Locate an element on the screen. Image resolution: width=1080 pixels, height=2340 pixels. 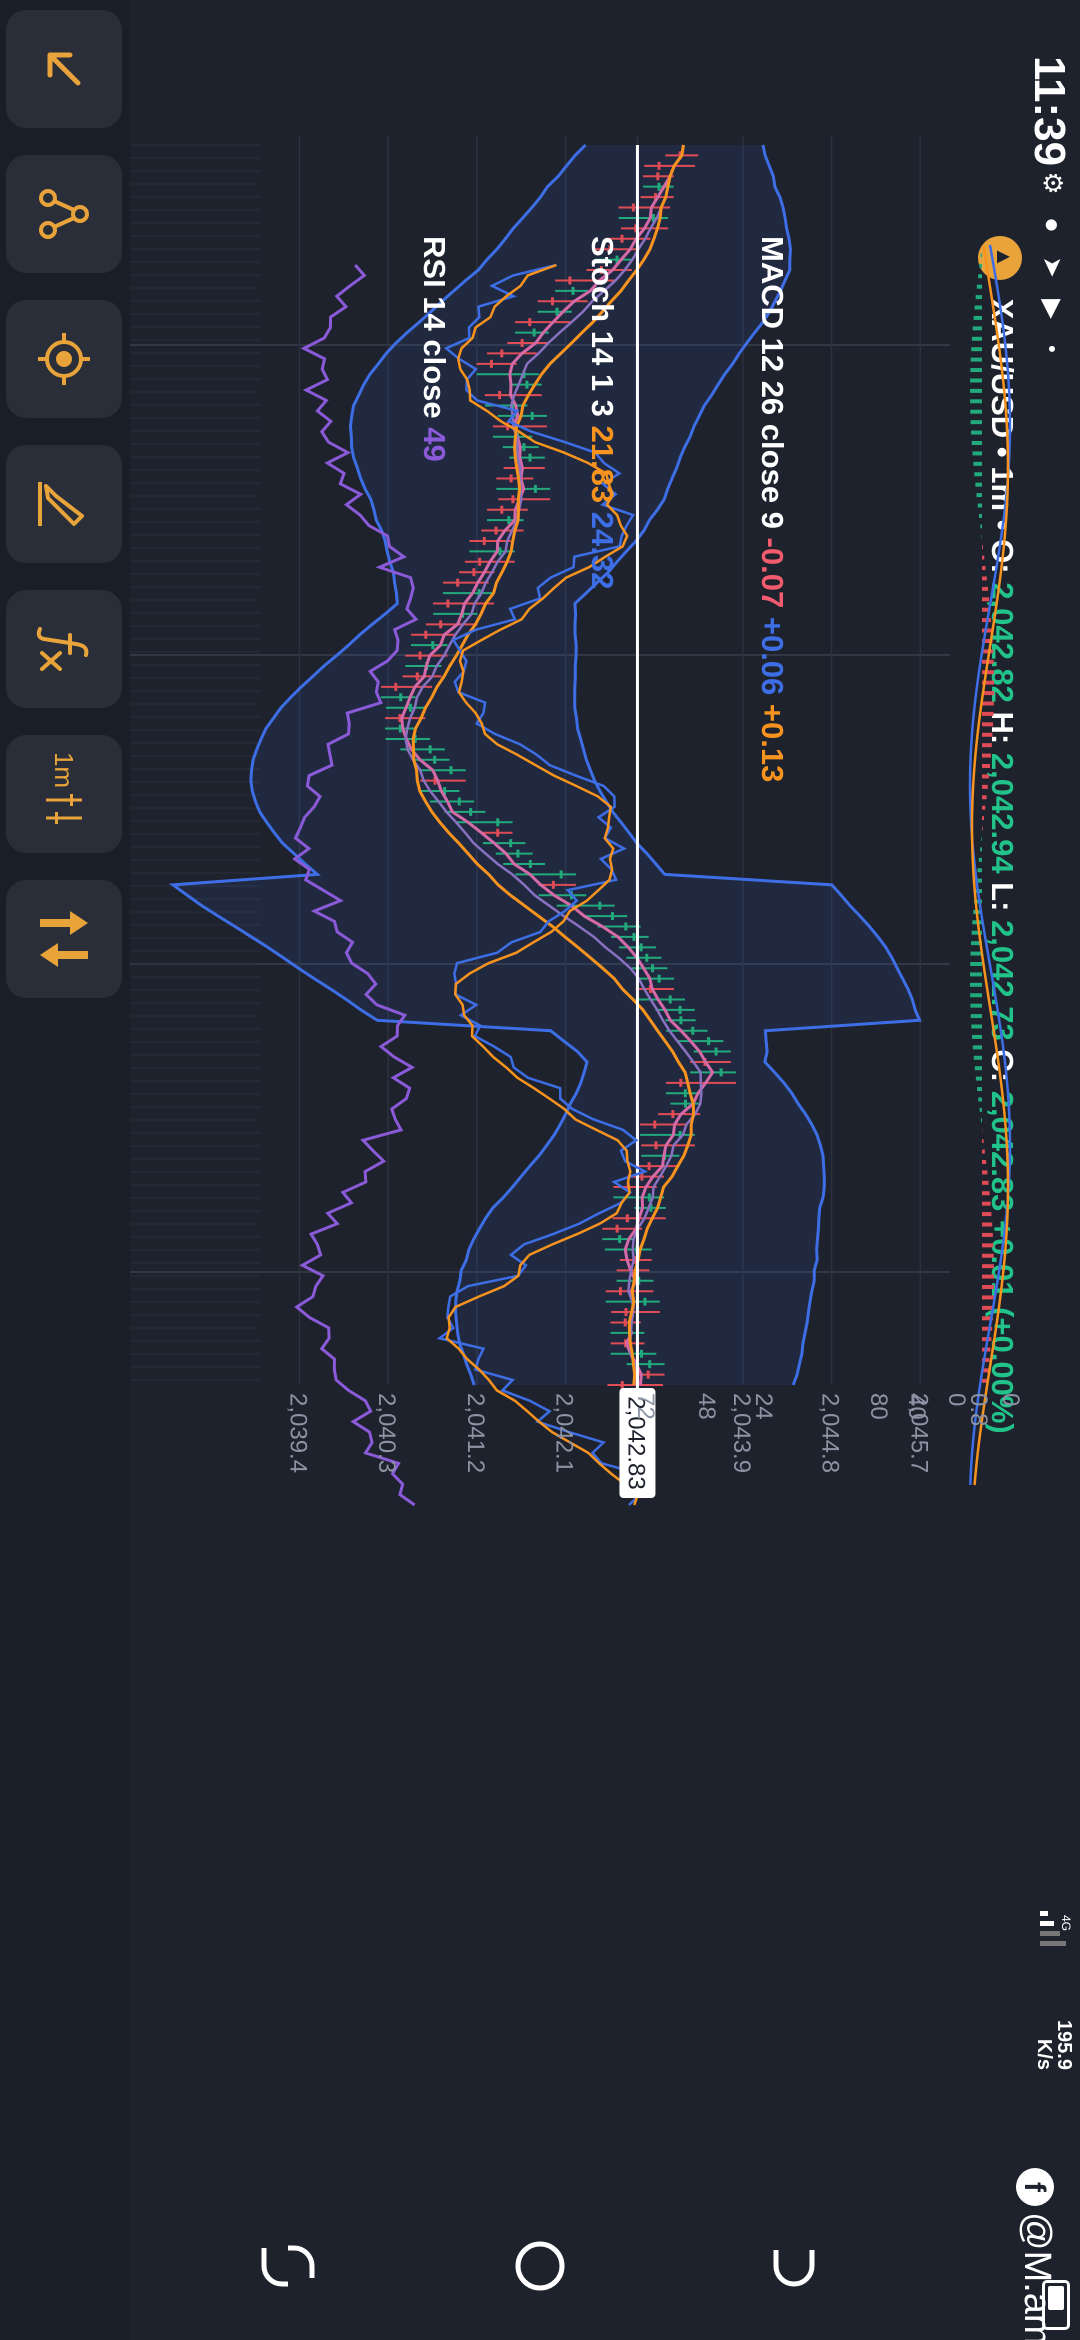
macd-signal-value: +0.13 is located at coordinates (772, 743).